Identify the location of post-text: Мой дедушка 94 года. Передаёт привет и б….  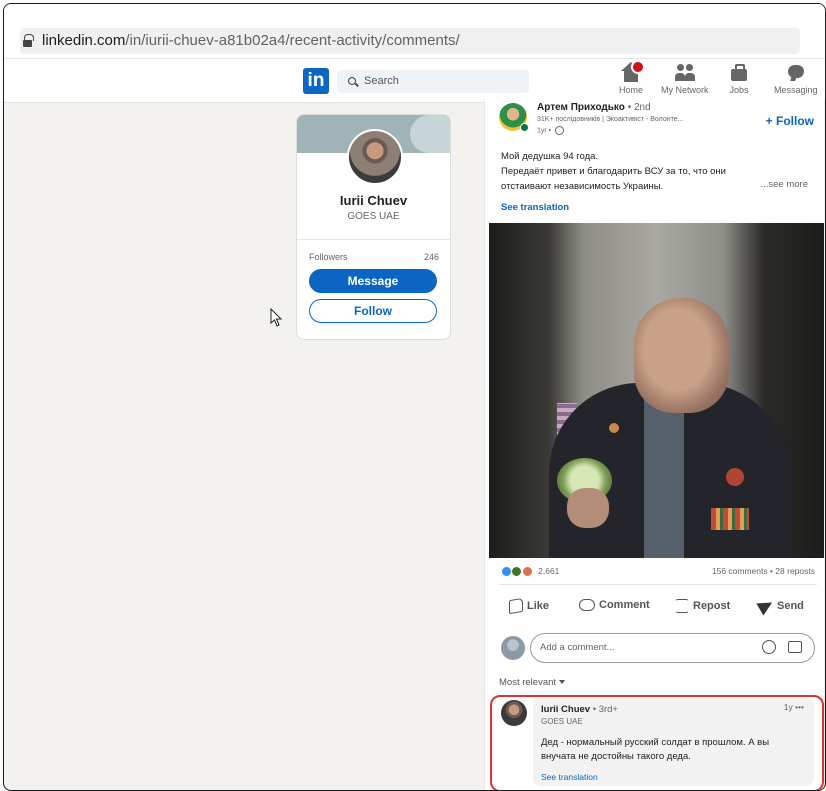
(651, 171).